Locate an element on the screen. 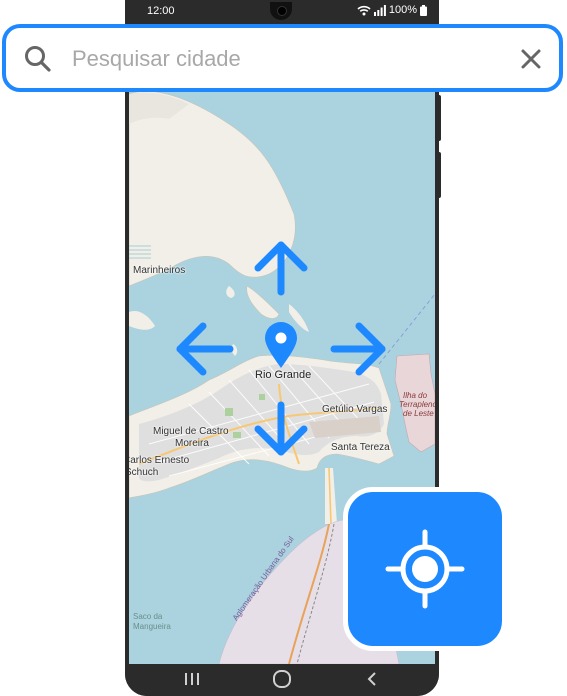 The height and width of the screenshot is (696, 567). home-icon is located at coordinates (282, 681).